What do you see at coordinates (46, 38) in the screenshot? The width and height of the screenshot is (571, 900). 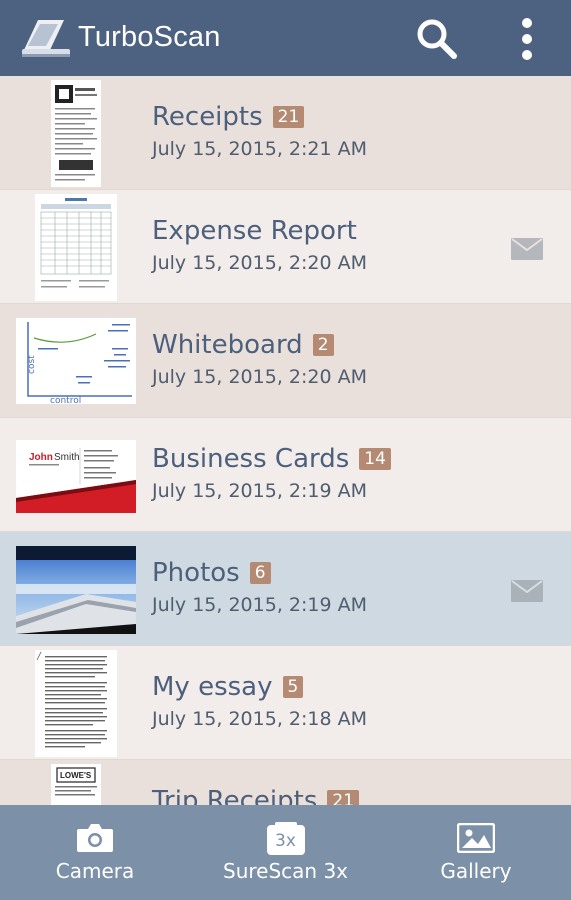 I see `turboscan-logo-icon` at bounding box center [46, 38].